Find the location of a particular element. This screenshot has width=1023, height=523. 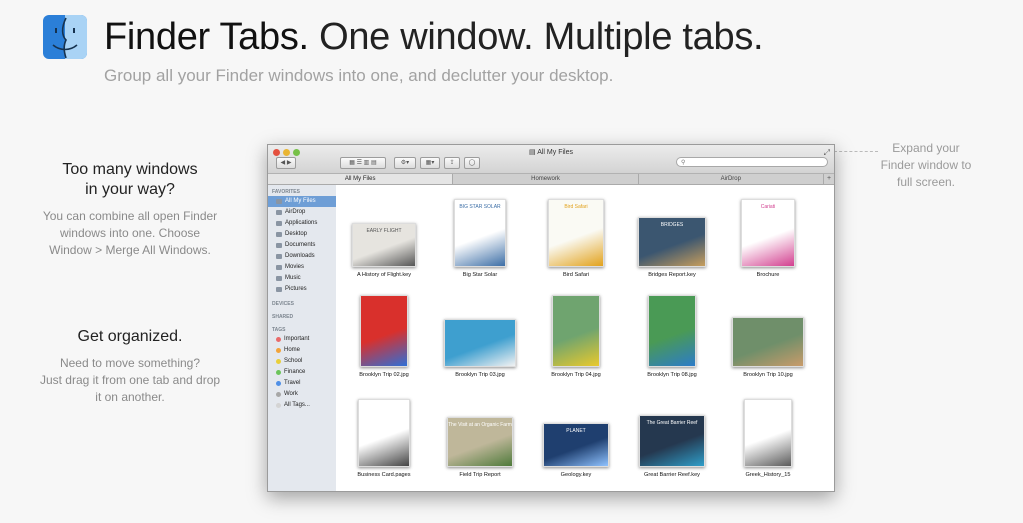

sidebar-header-favorites: FAVORITES is located at coordinates (286, 192).